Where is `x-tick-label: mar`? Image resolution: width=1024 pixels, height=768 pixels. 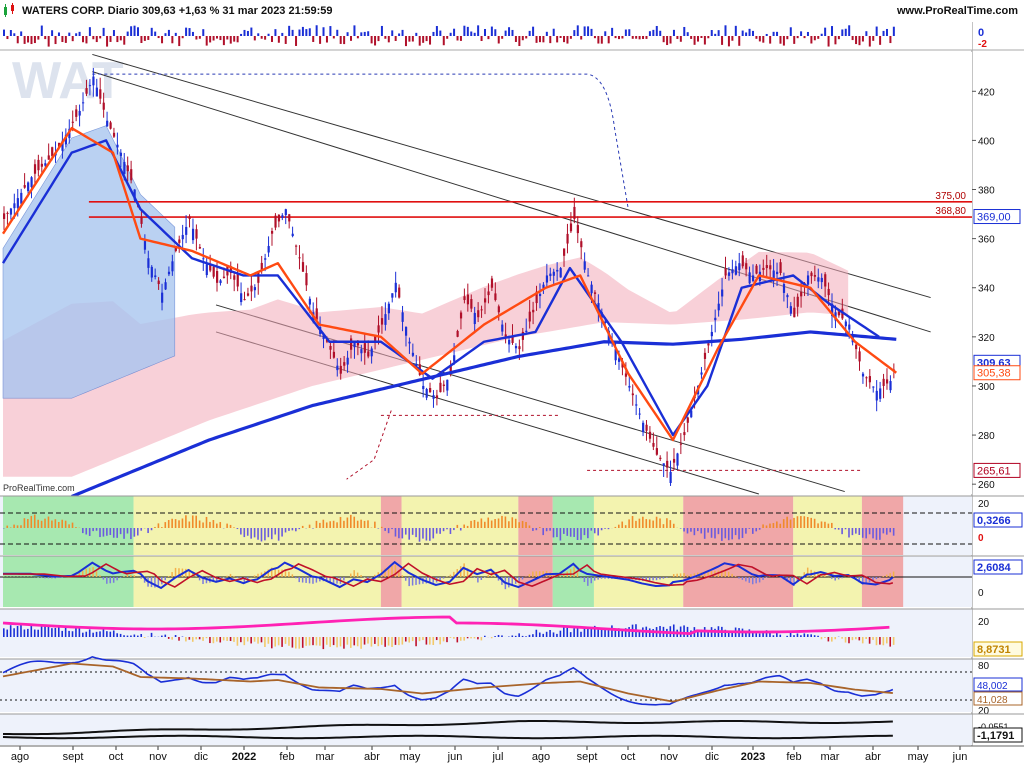 x-tick-label: mar is located at coordinates (830, 757).